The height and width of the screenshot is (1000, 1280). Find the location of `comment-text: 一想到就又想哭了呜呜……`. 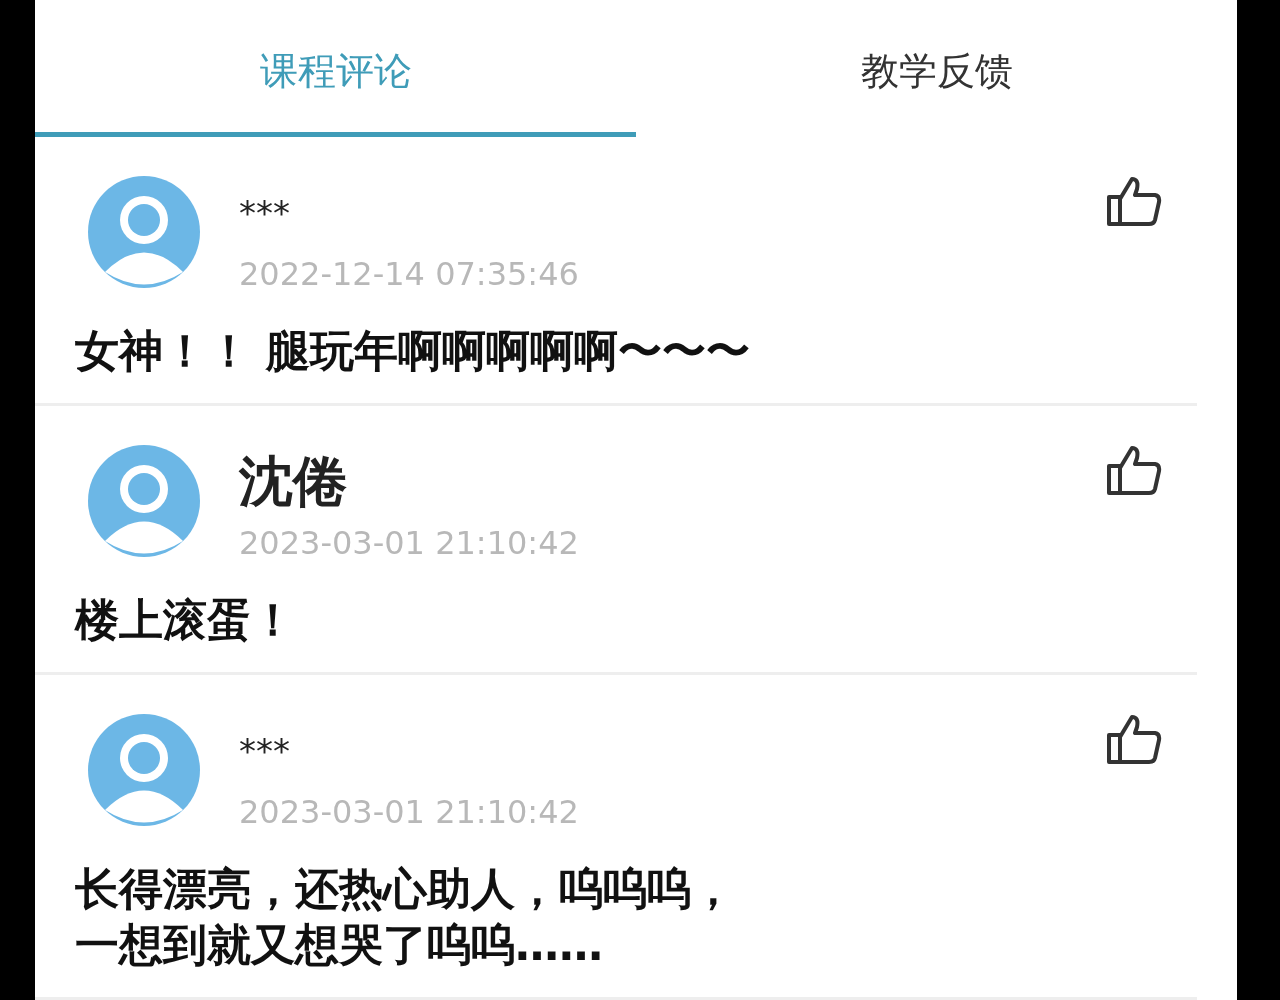

comment-text: 一想到就又想哭了呜呜…… is located at coordinates (339, 945).